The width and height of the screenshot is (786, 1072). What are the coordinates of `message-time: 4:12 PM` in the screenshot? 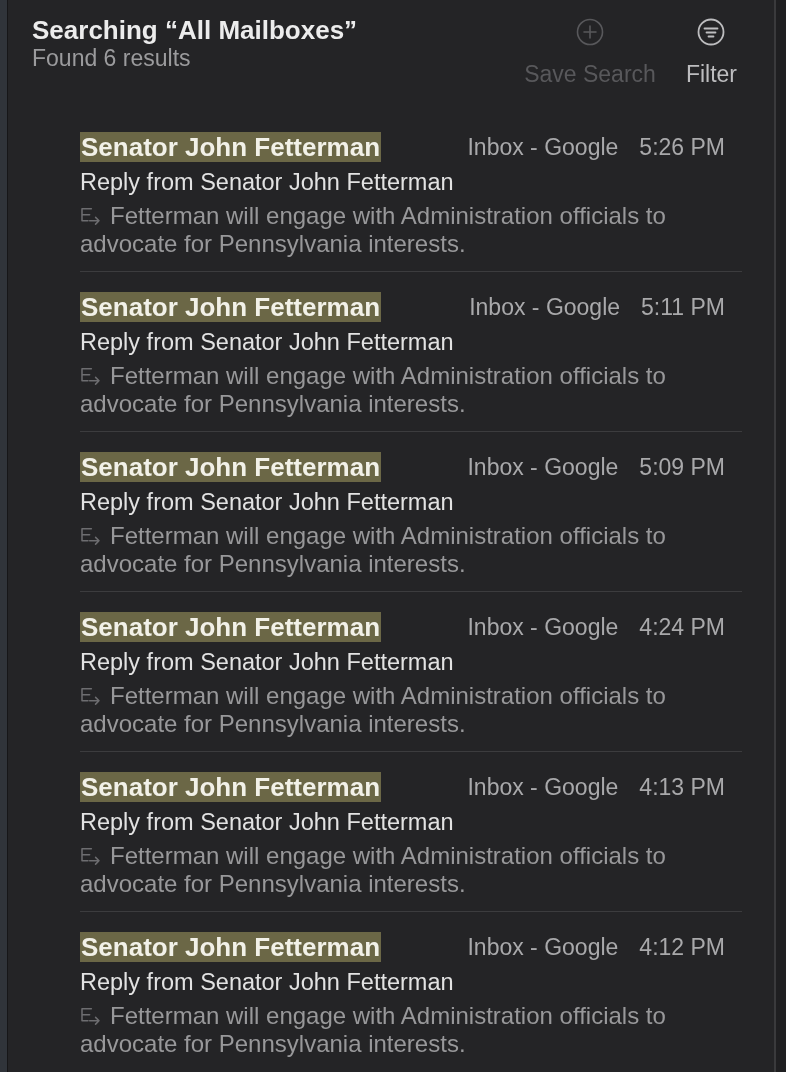 It's located at (682, 947).